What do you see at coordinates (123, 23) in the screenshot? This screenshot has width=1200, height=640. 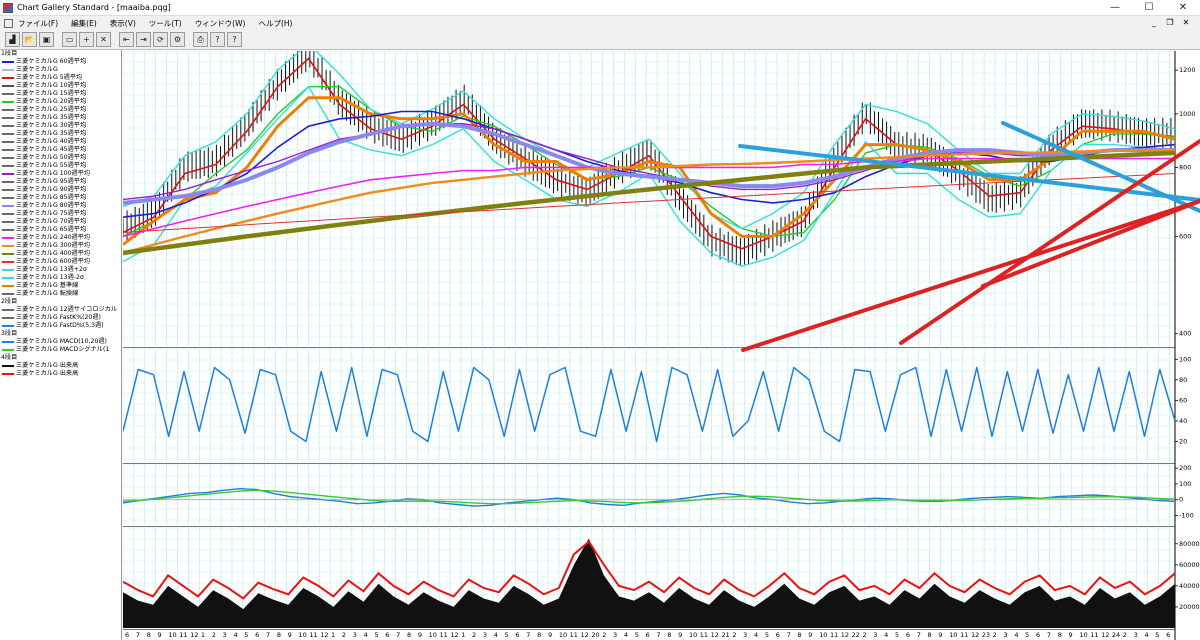 I see `menu-view: 表示(V)` at bounding box center [123, 23].